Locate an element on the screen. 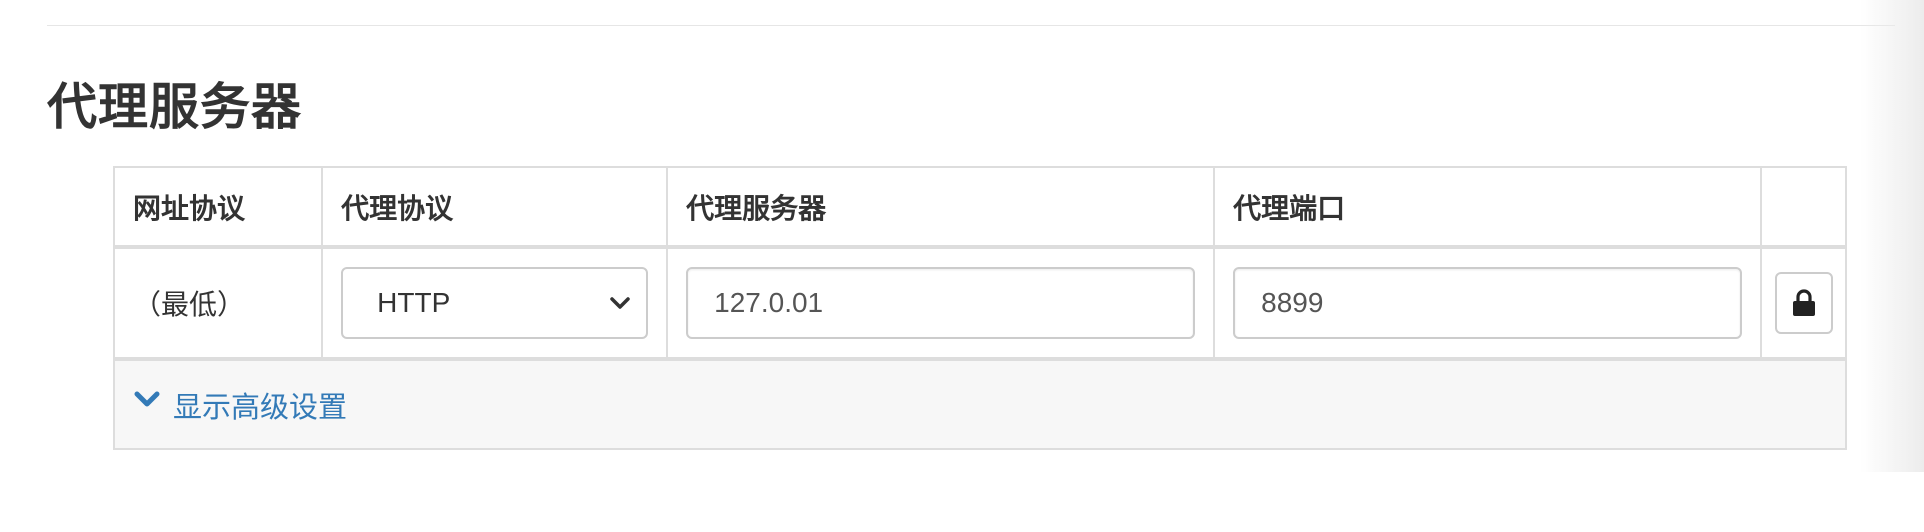 This screenshot has height=532, width=1924. lock-button is located at coordinates (1803, 303).